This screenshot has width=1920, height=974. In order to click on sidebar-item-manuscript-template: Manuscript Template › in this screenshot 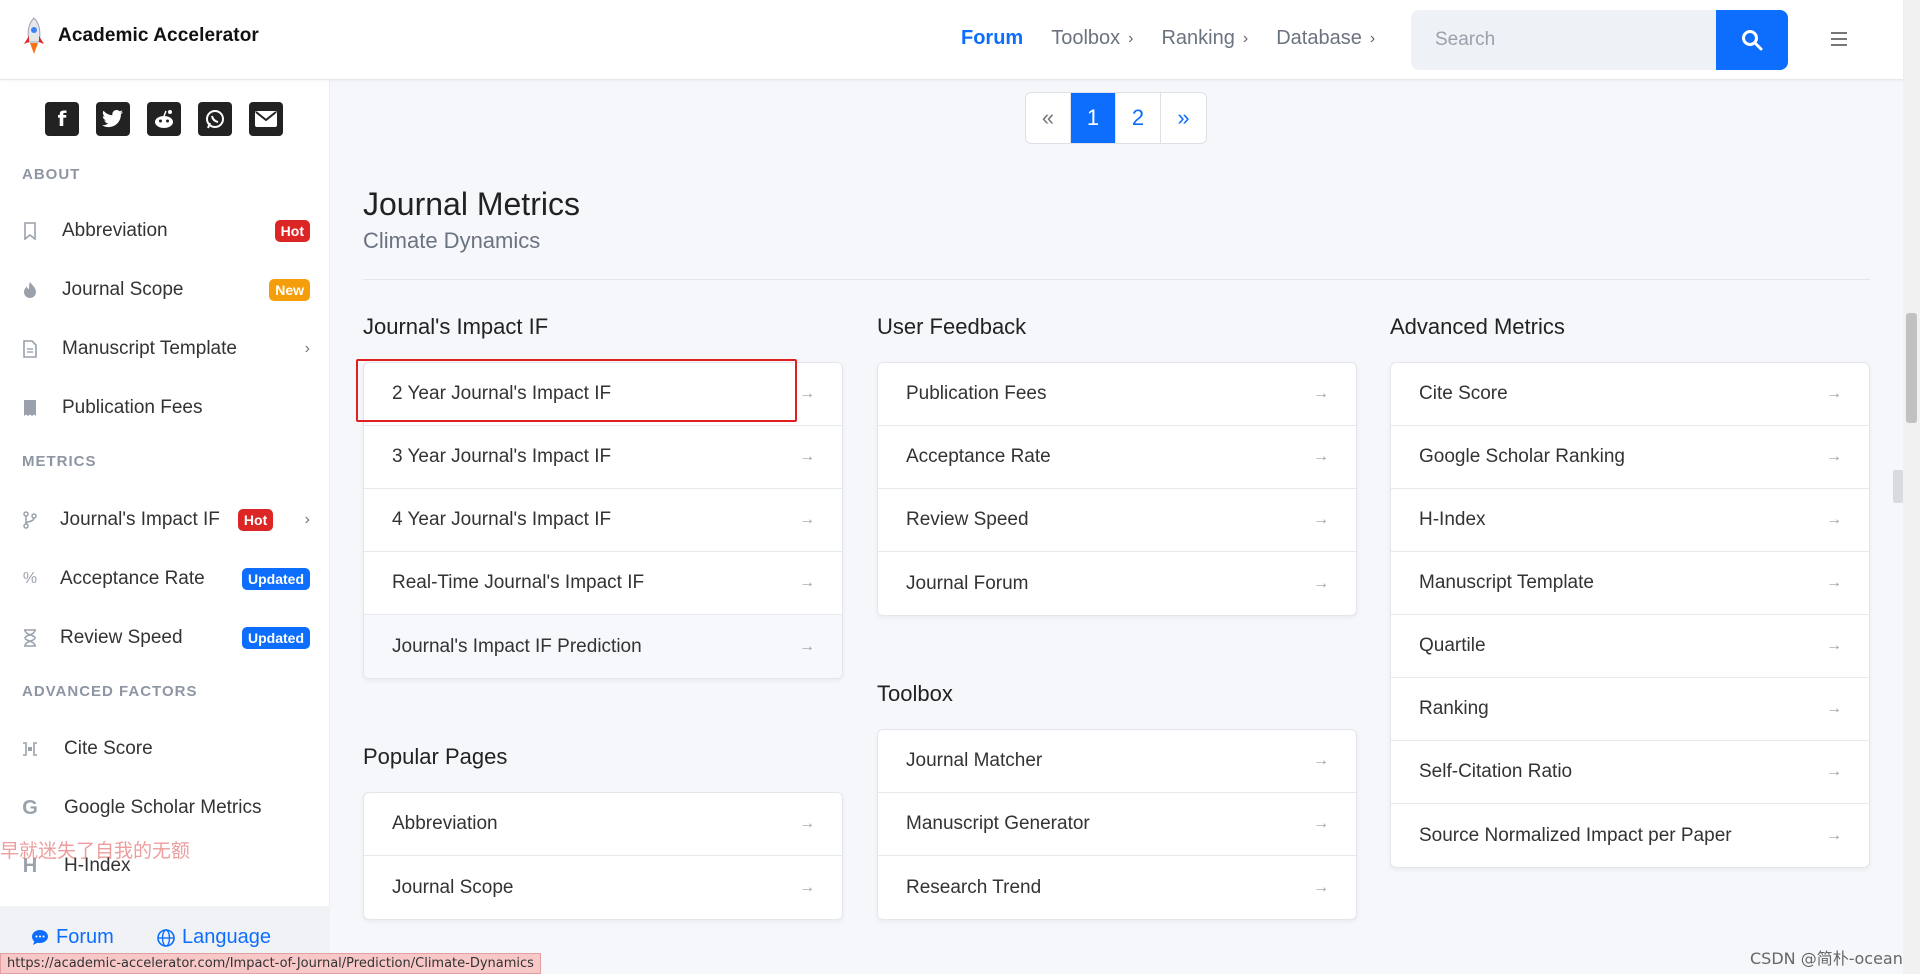, I will do `click(165, 349)`.